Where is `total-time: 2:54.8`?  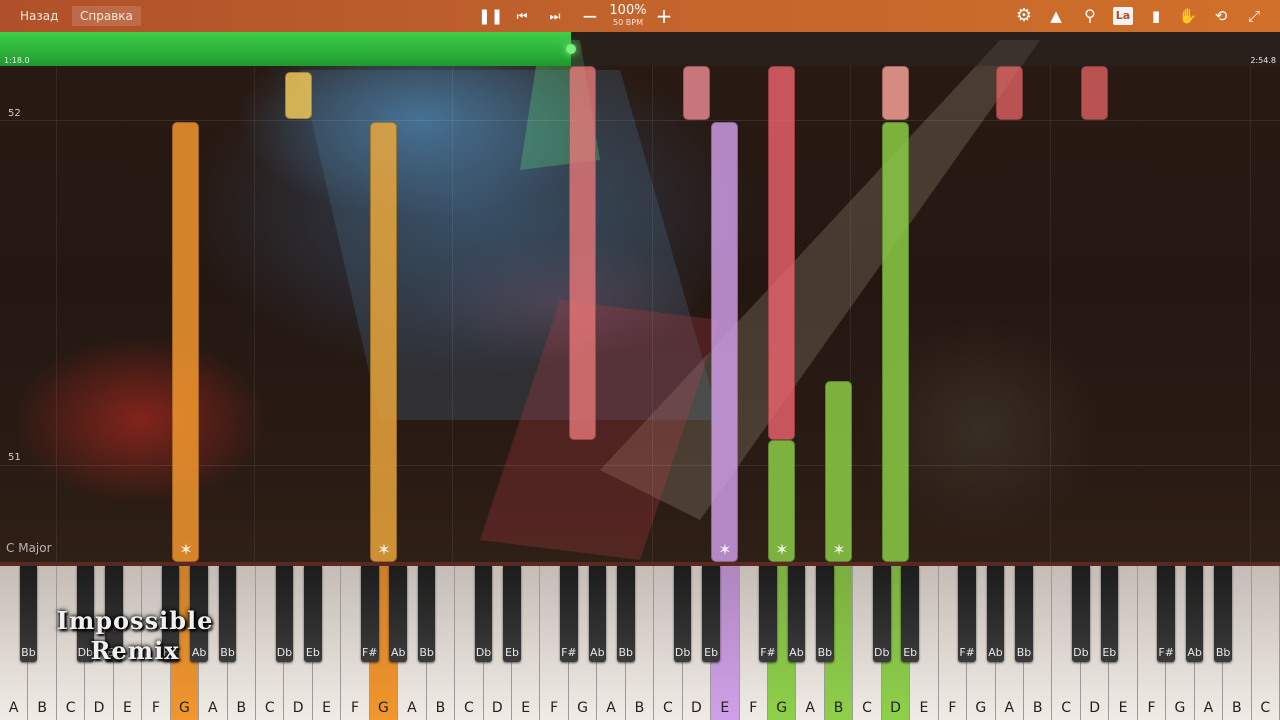
total-time: 2:54.8 is located at coordinates (1263, 60).